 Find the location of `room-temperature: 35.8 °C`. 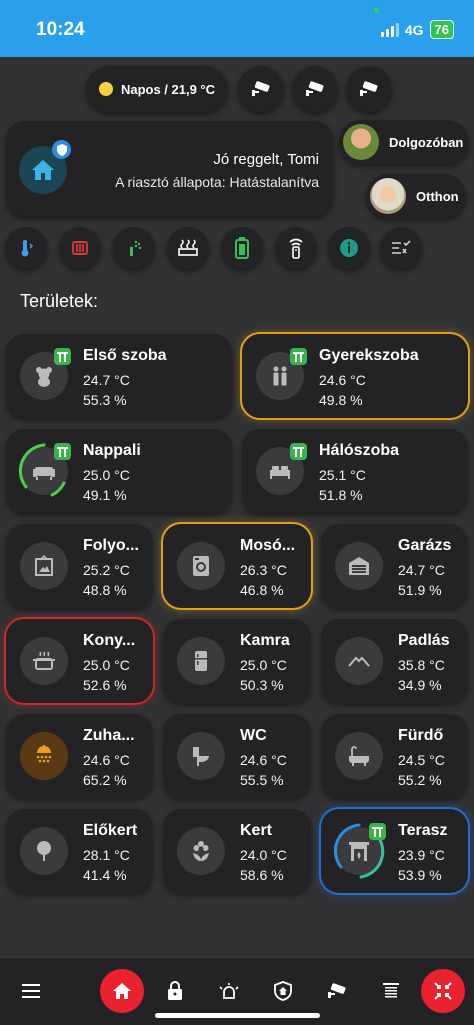

room-temperature: 35.8 °C is located at coordinates (421, 665).